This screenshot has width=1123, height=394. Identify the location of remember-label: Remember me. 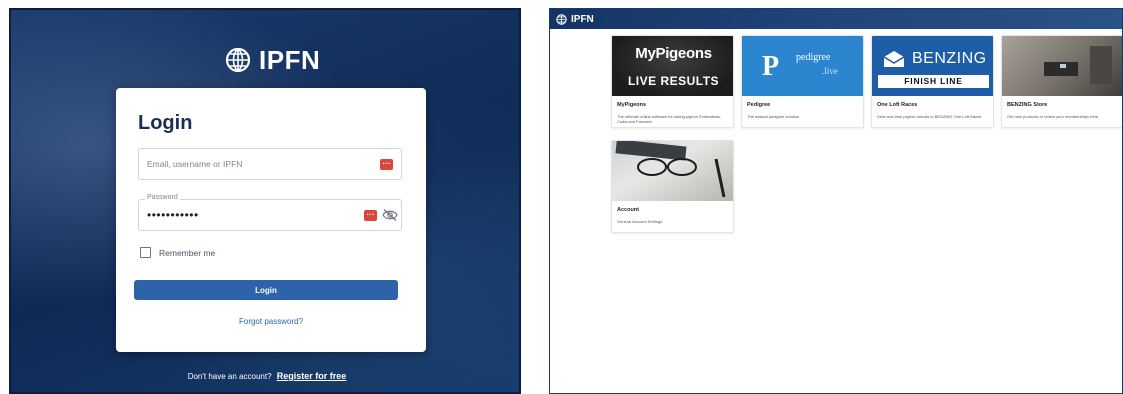
(187, 252).